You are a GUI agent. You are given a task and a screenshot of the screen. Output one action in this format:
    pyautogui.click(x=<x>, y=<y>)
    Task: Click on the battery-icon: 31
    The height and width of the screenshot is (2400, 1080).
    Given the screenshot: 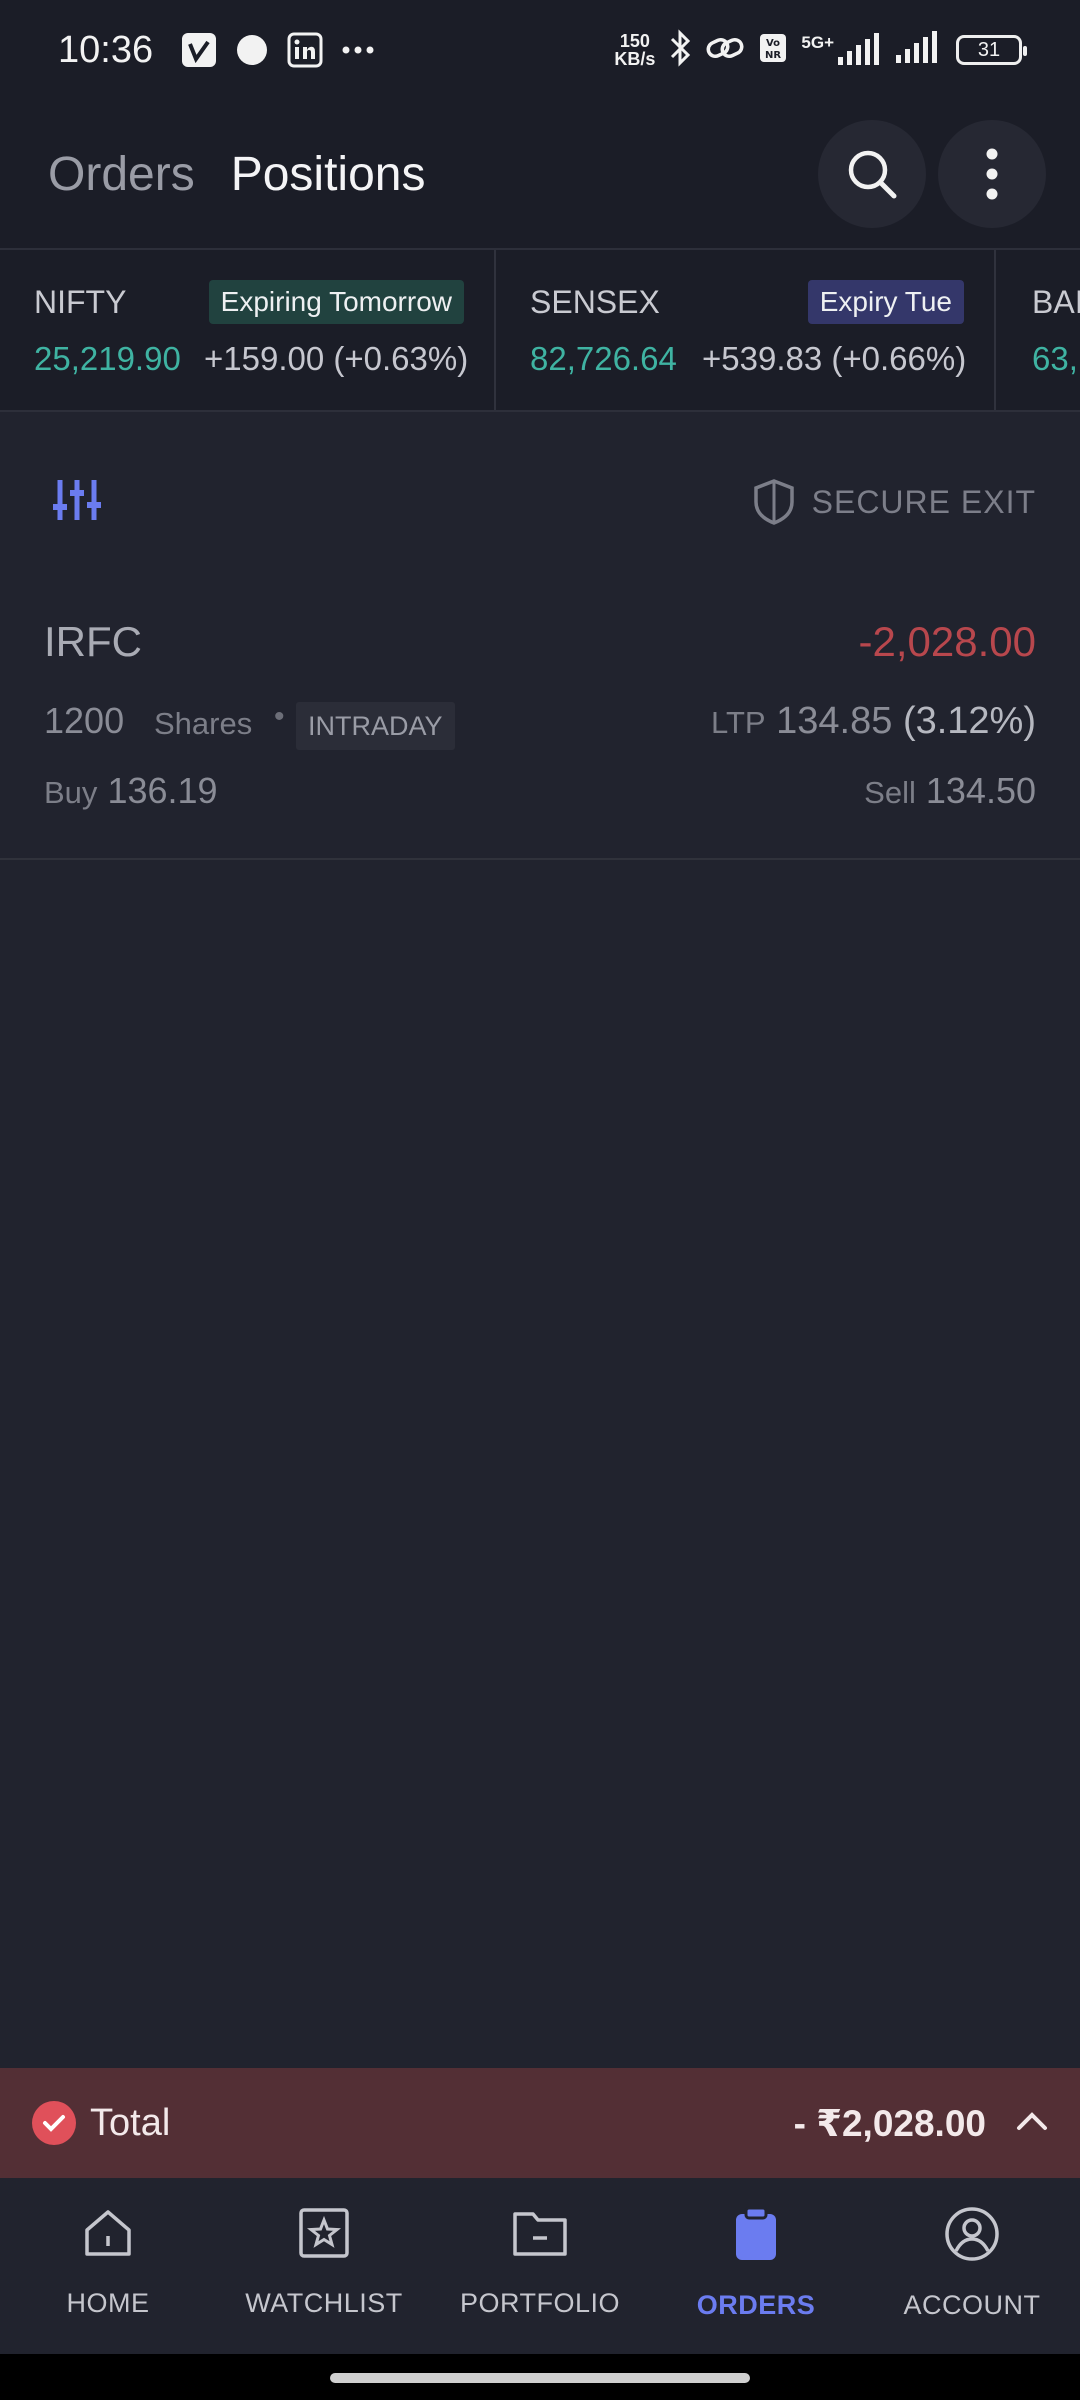 What is the action you would take?
    pyautogui.click(x=991, y=50)
    